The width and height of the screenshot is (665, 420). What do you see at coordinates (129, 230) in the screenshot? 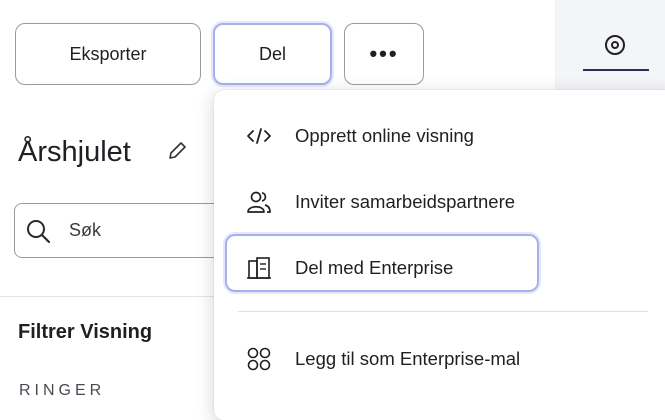
I see `search-input: Søk` at bounding box center [129, 230].